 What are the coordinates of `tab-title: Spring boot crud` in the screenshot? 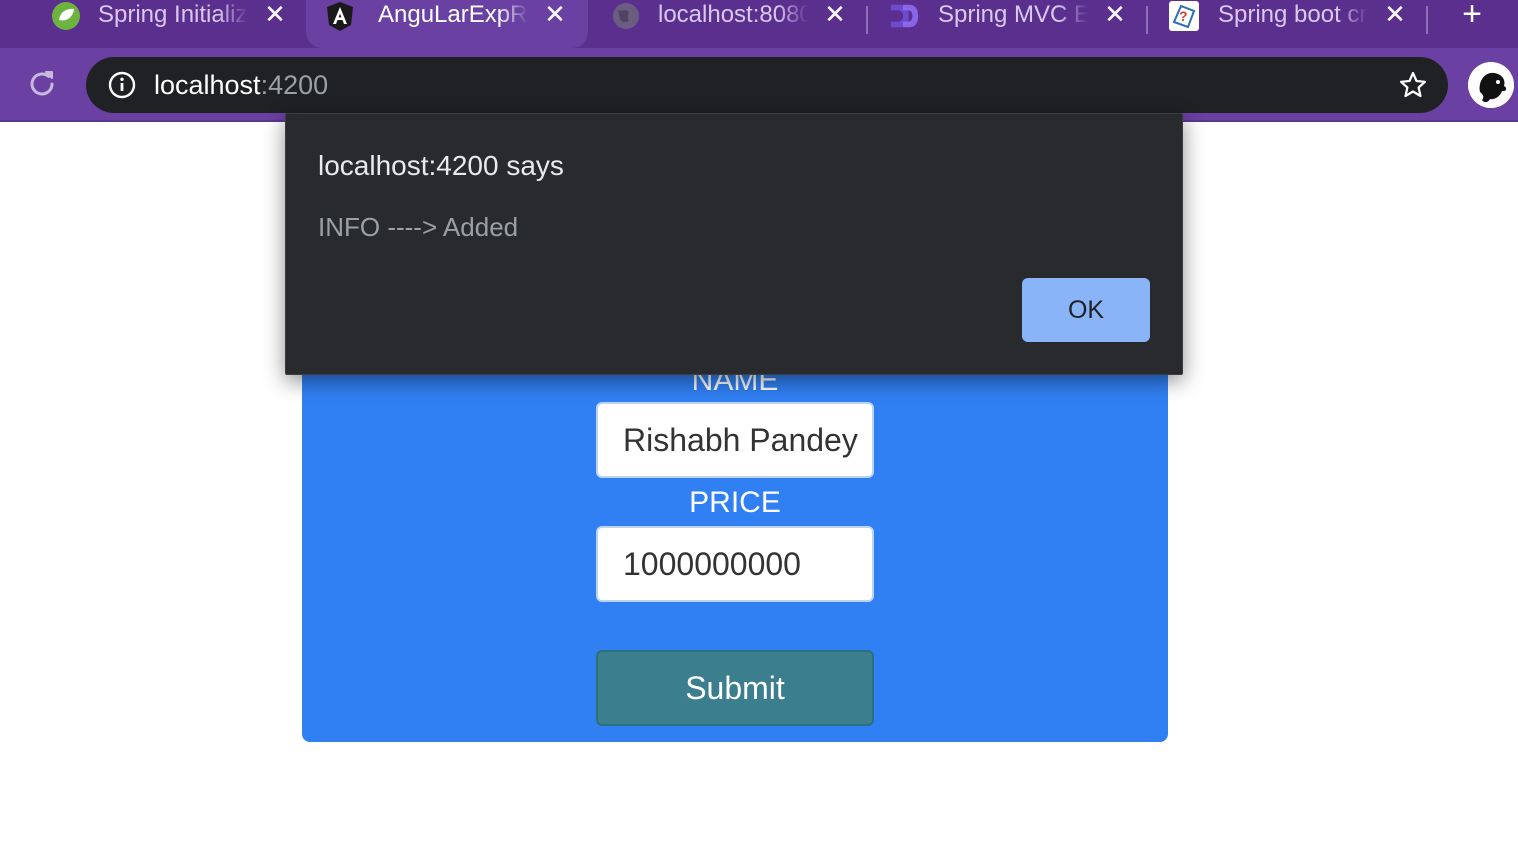 It's located at (1293, 14).